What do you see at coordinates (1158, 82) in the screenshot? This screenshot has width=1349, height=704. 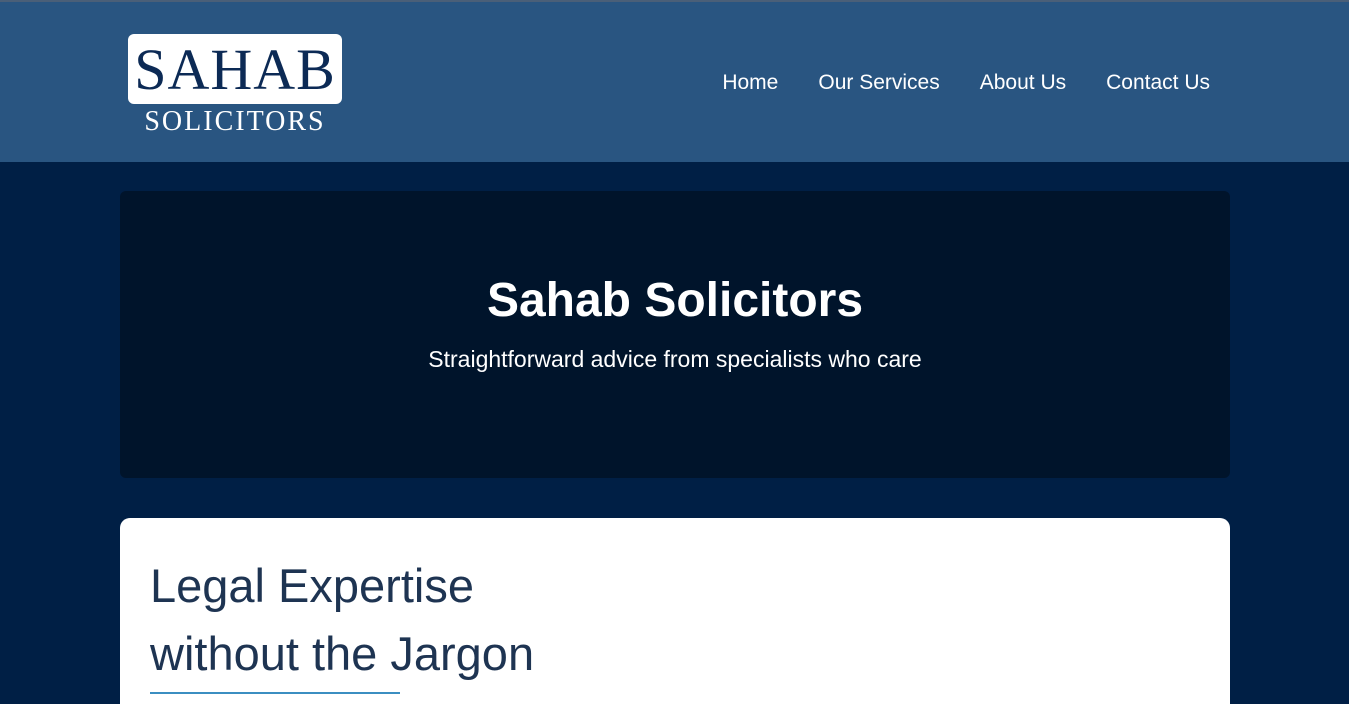 I see `nav-contact-us: Contact Us` at bounding box center [1158, 82].